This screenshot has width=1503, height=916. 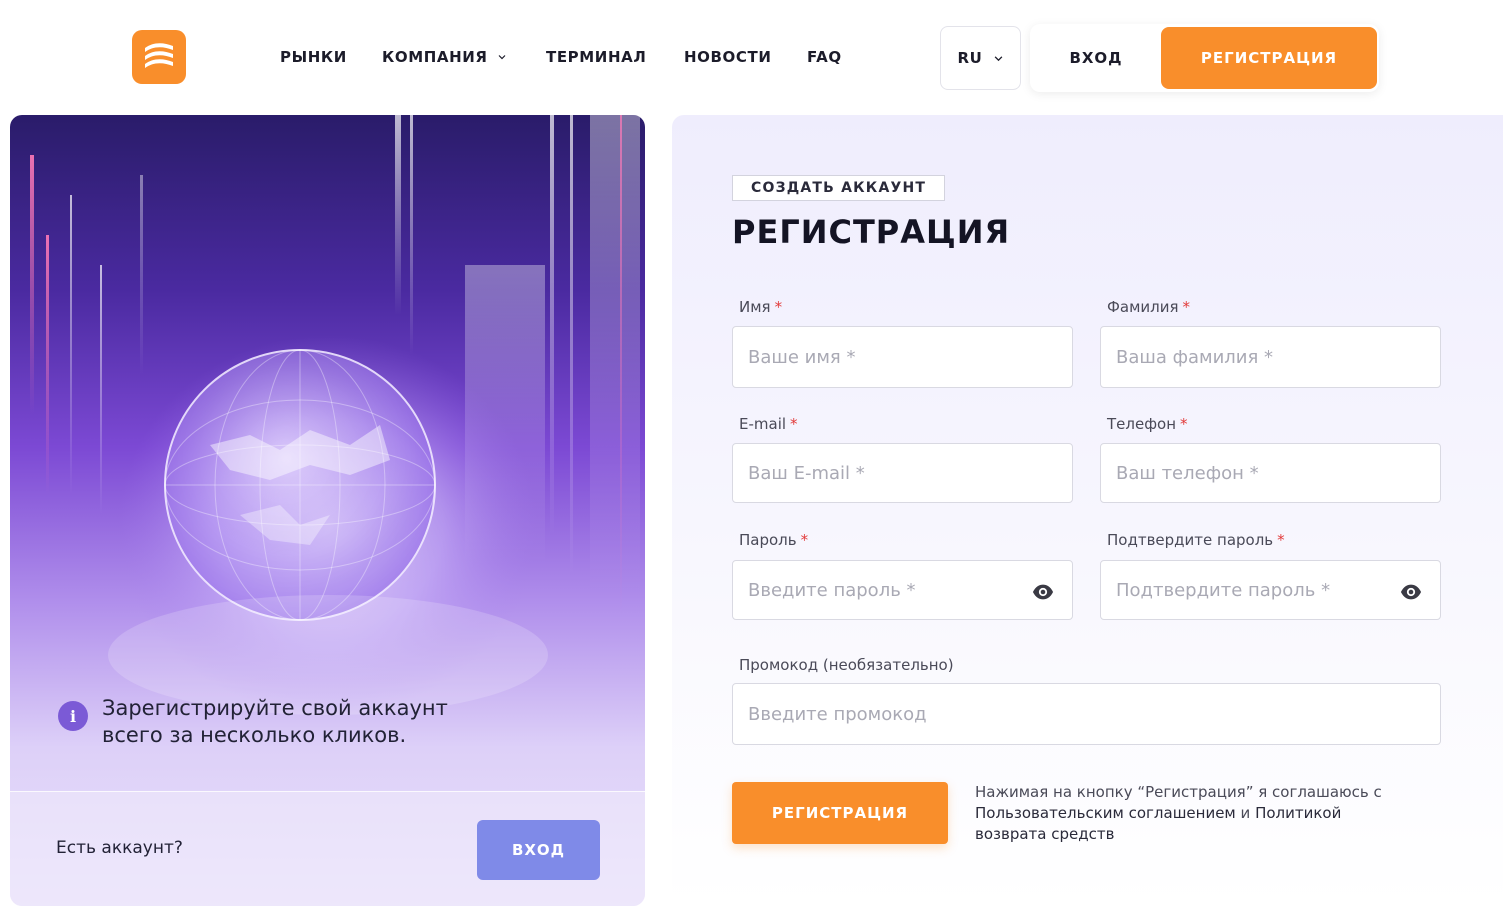 What do you see at coordinates (970, 58) in the screenshot?
I see `language-value: RU` at bounding box center [970, 58].